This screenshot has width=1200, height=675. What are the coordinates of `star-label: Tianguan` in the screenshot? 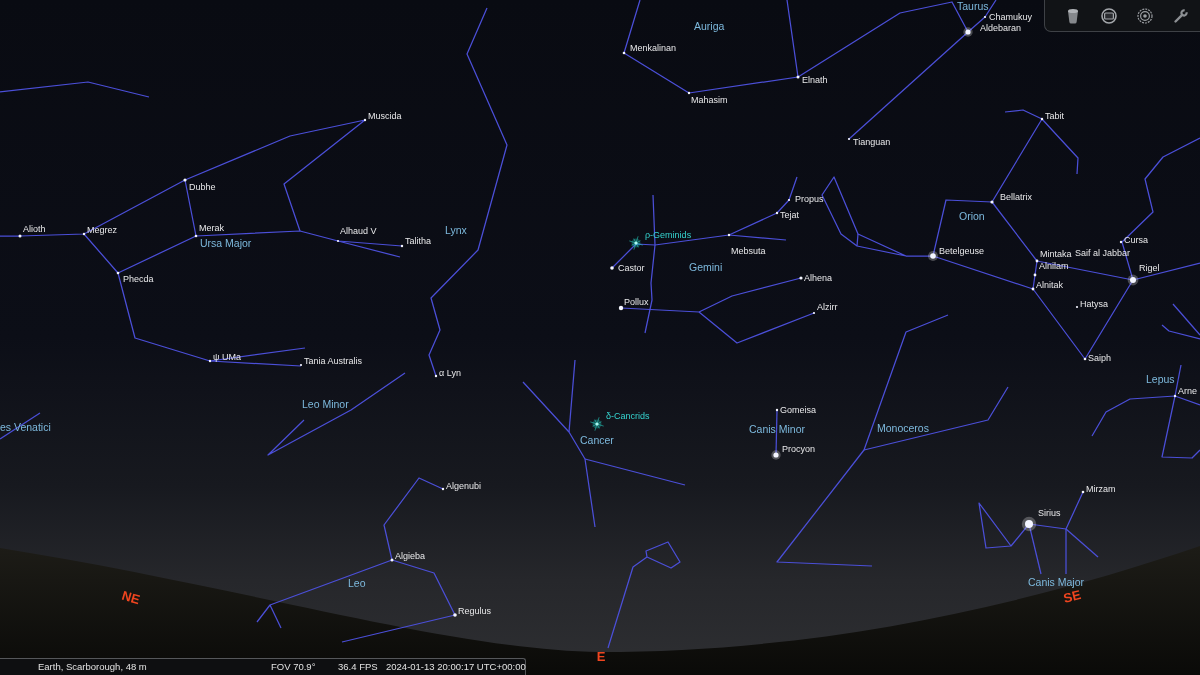 It's located at (872, 142).